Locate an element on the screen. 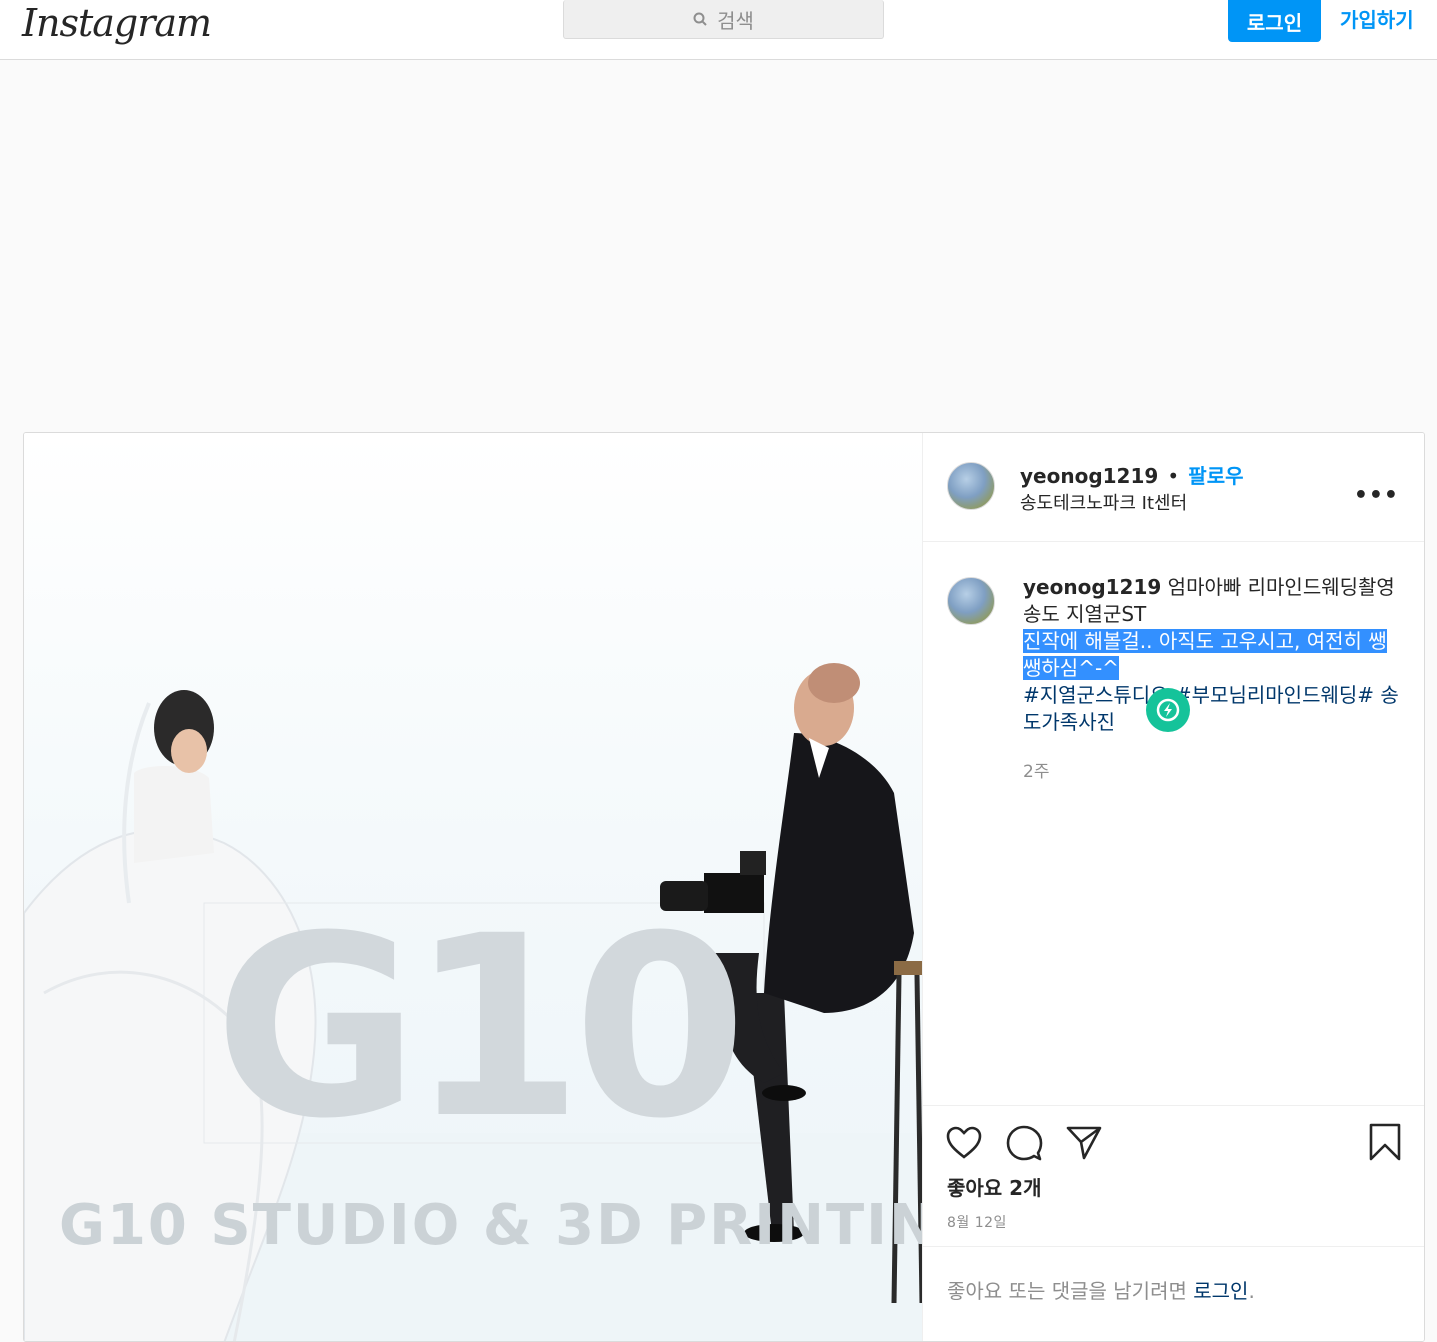  grammar-check-icon is located at coordinates (1168, 710).